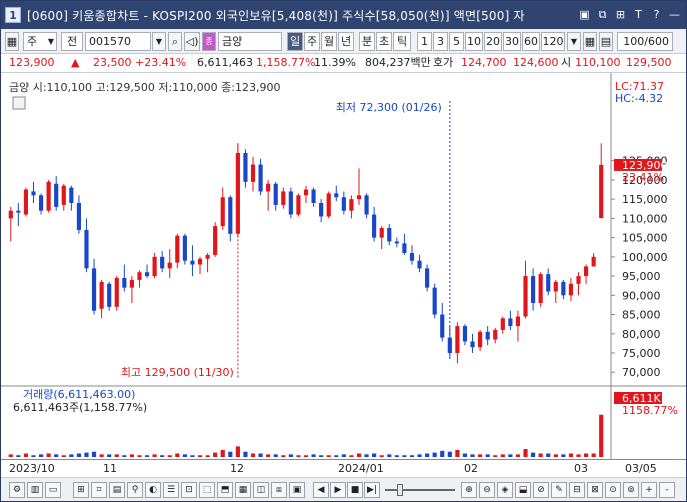 The image size is (687, 502). I want to click on interval-config-icon: ▦, so click(590, 41).